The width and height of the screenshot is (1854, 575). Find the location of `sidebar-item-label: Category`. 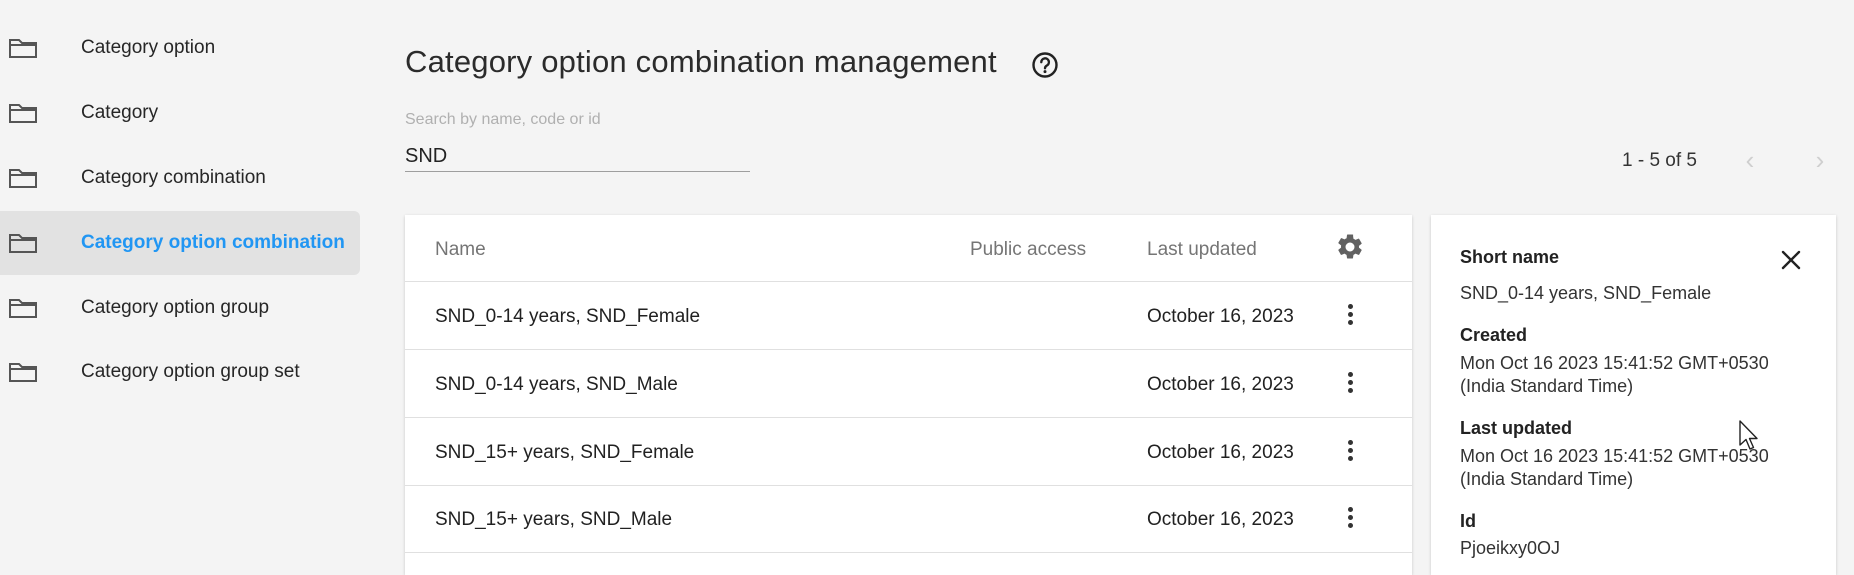

sidebar-item-label: Category is located at coordinates (120, 112).